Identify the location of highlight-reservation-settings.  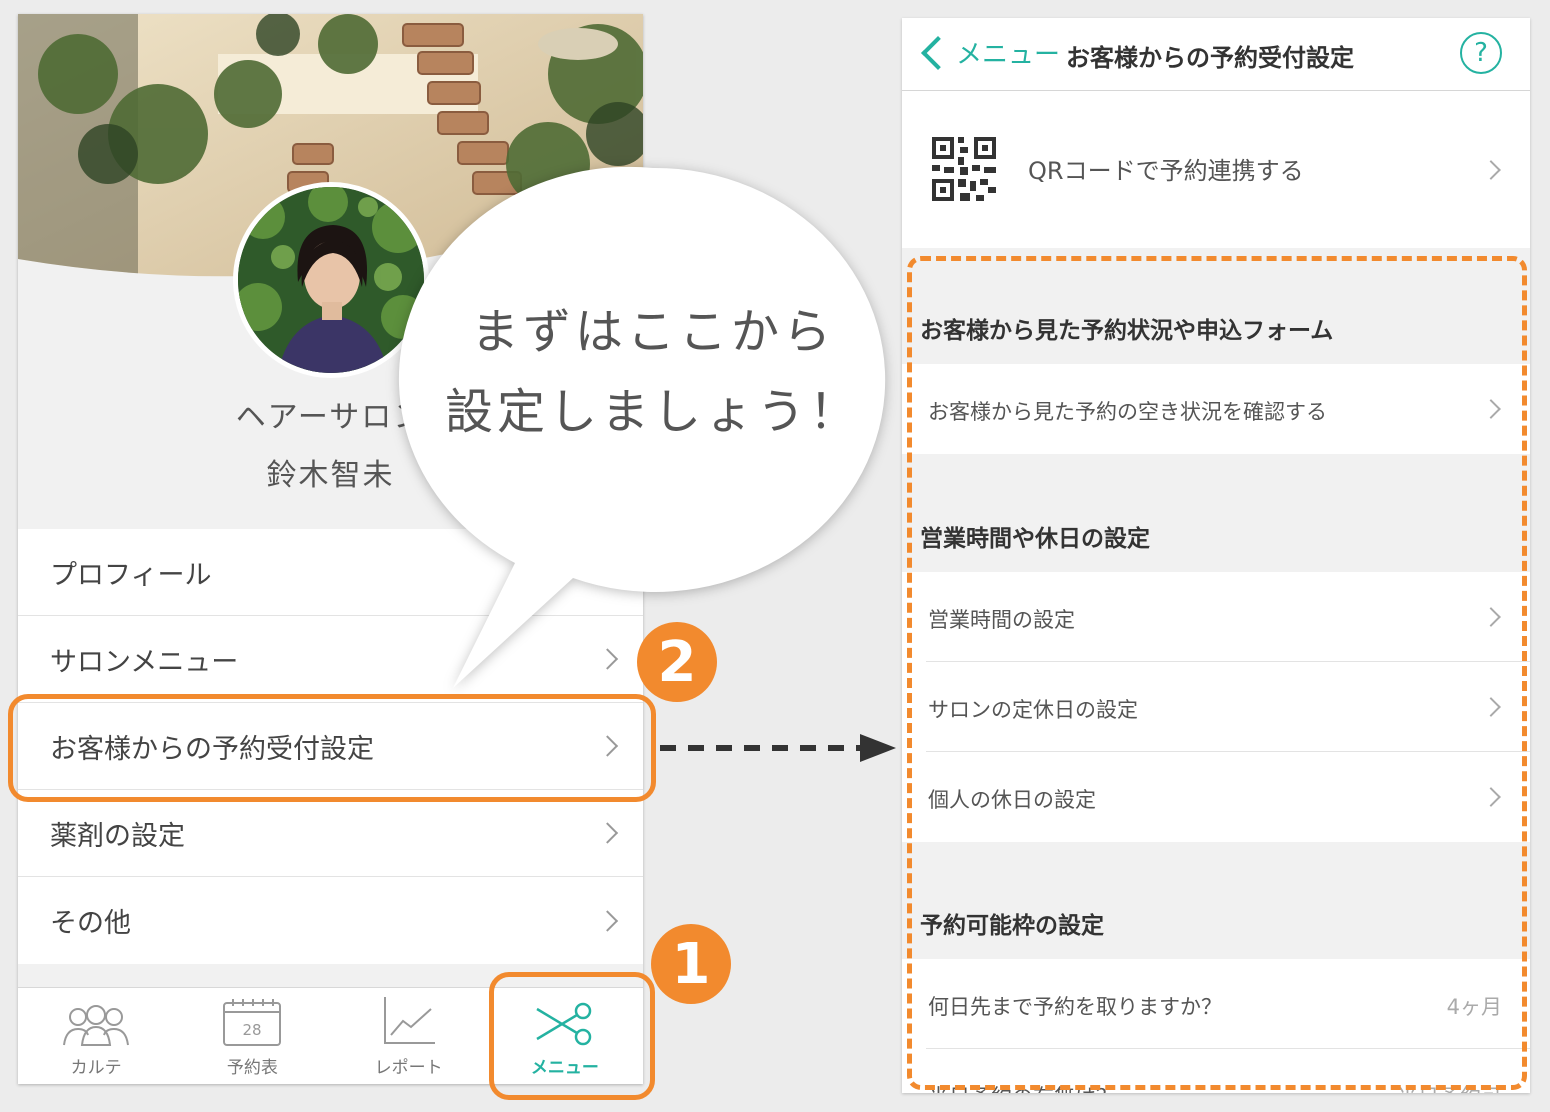
(332, 748).